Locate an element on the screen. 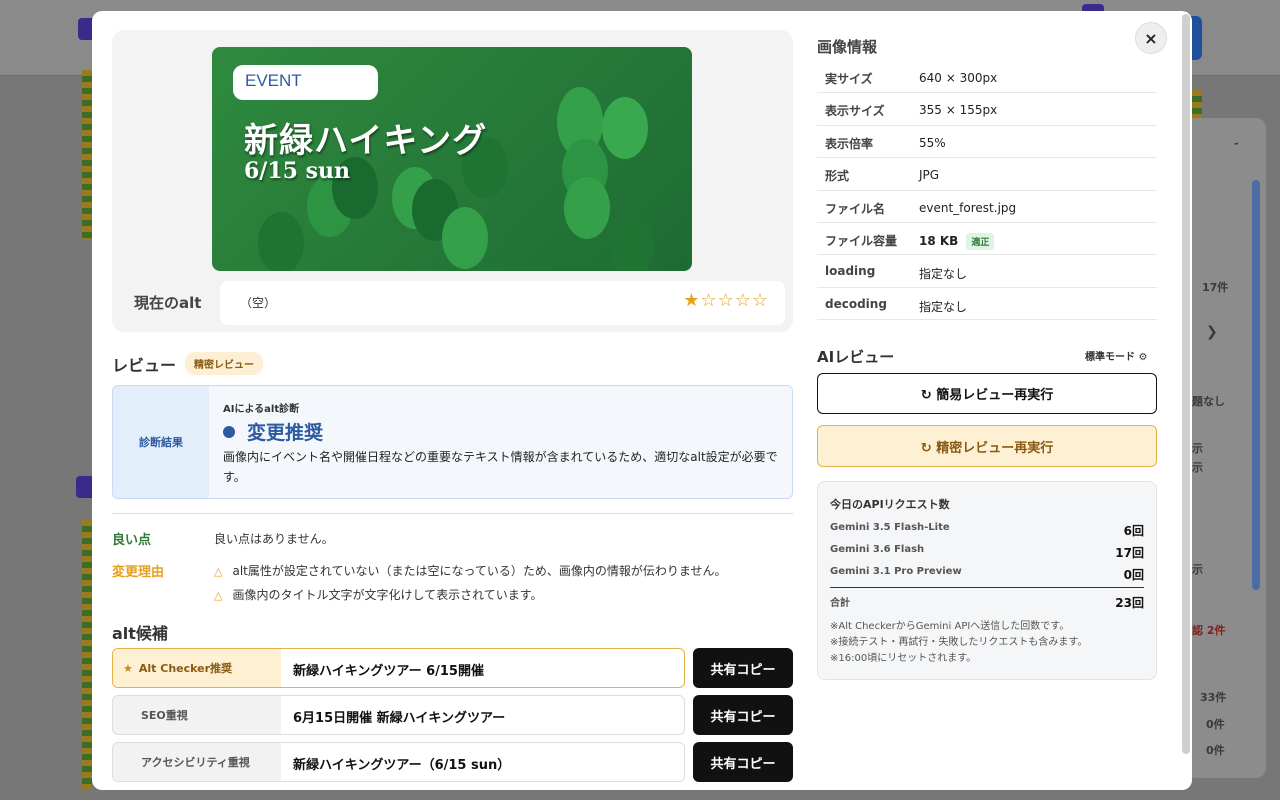 The width and height of the screenshot is (1280, 800). current-alt-label: 現在のalt is located at coordinates (168, 303).